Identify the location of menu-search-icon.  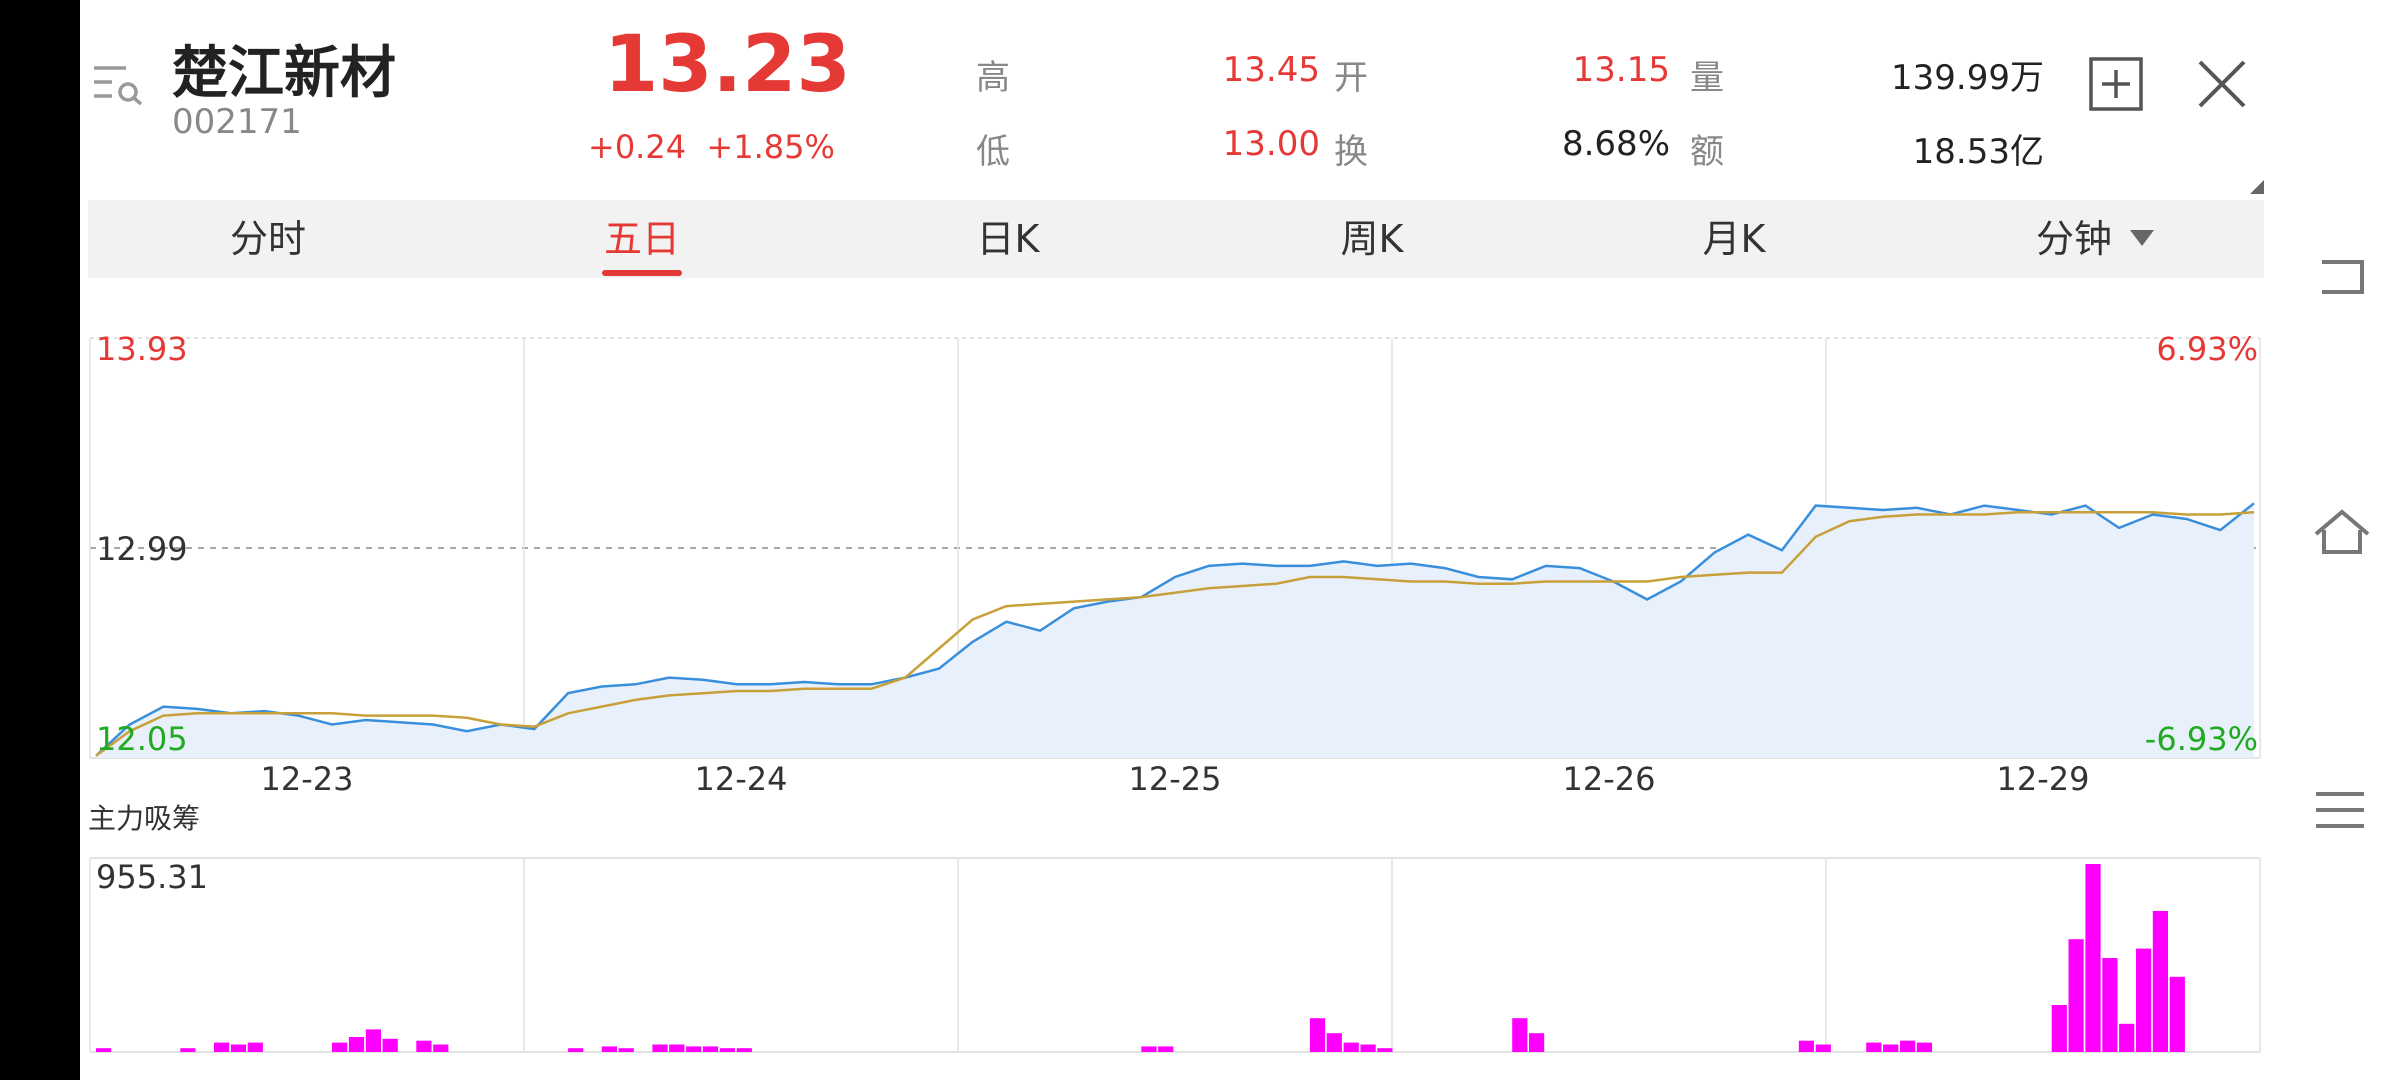
(118, 84).